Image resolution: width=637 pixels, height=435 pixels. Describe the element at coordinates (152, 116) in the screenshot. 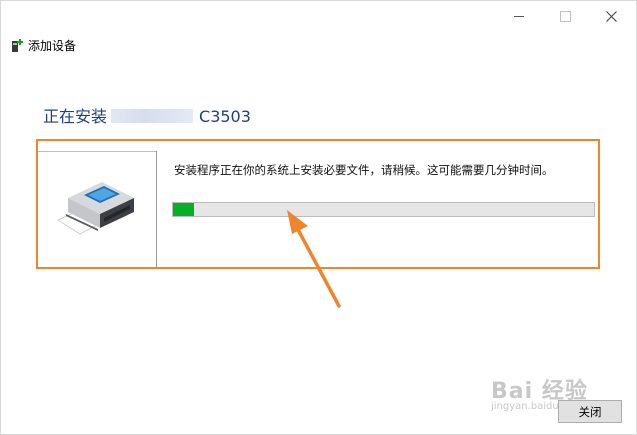

I see `redacted-printer-name` at that location.